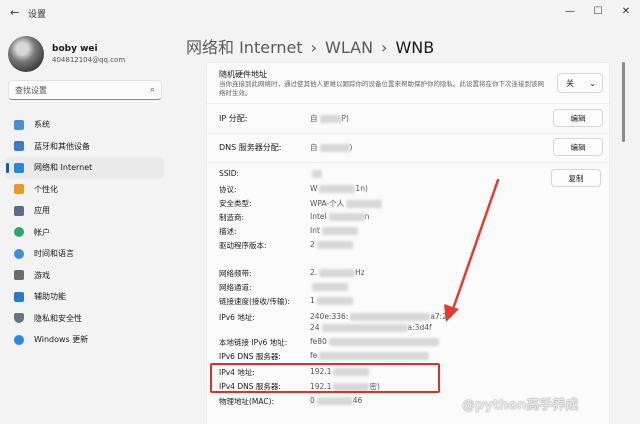 The image size is (640, 424). I want to click on annotation-arrow-icon, so click(472, 250).